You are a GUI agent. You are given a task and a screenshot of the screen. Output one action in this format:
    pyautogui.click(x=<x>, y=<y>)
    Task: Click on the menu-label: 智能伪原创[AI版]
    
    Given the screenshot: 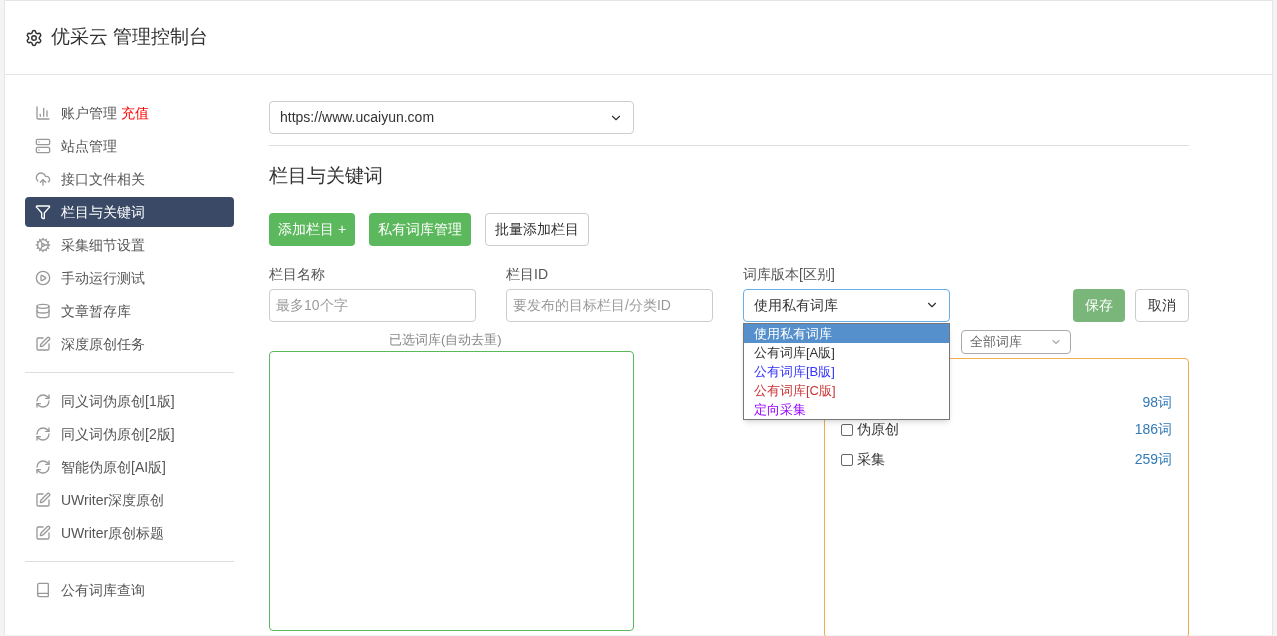 What is the action you would take?
    pyautogui.click(x=113, y=467)
    